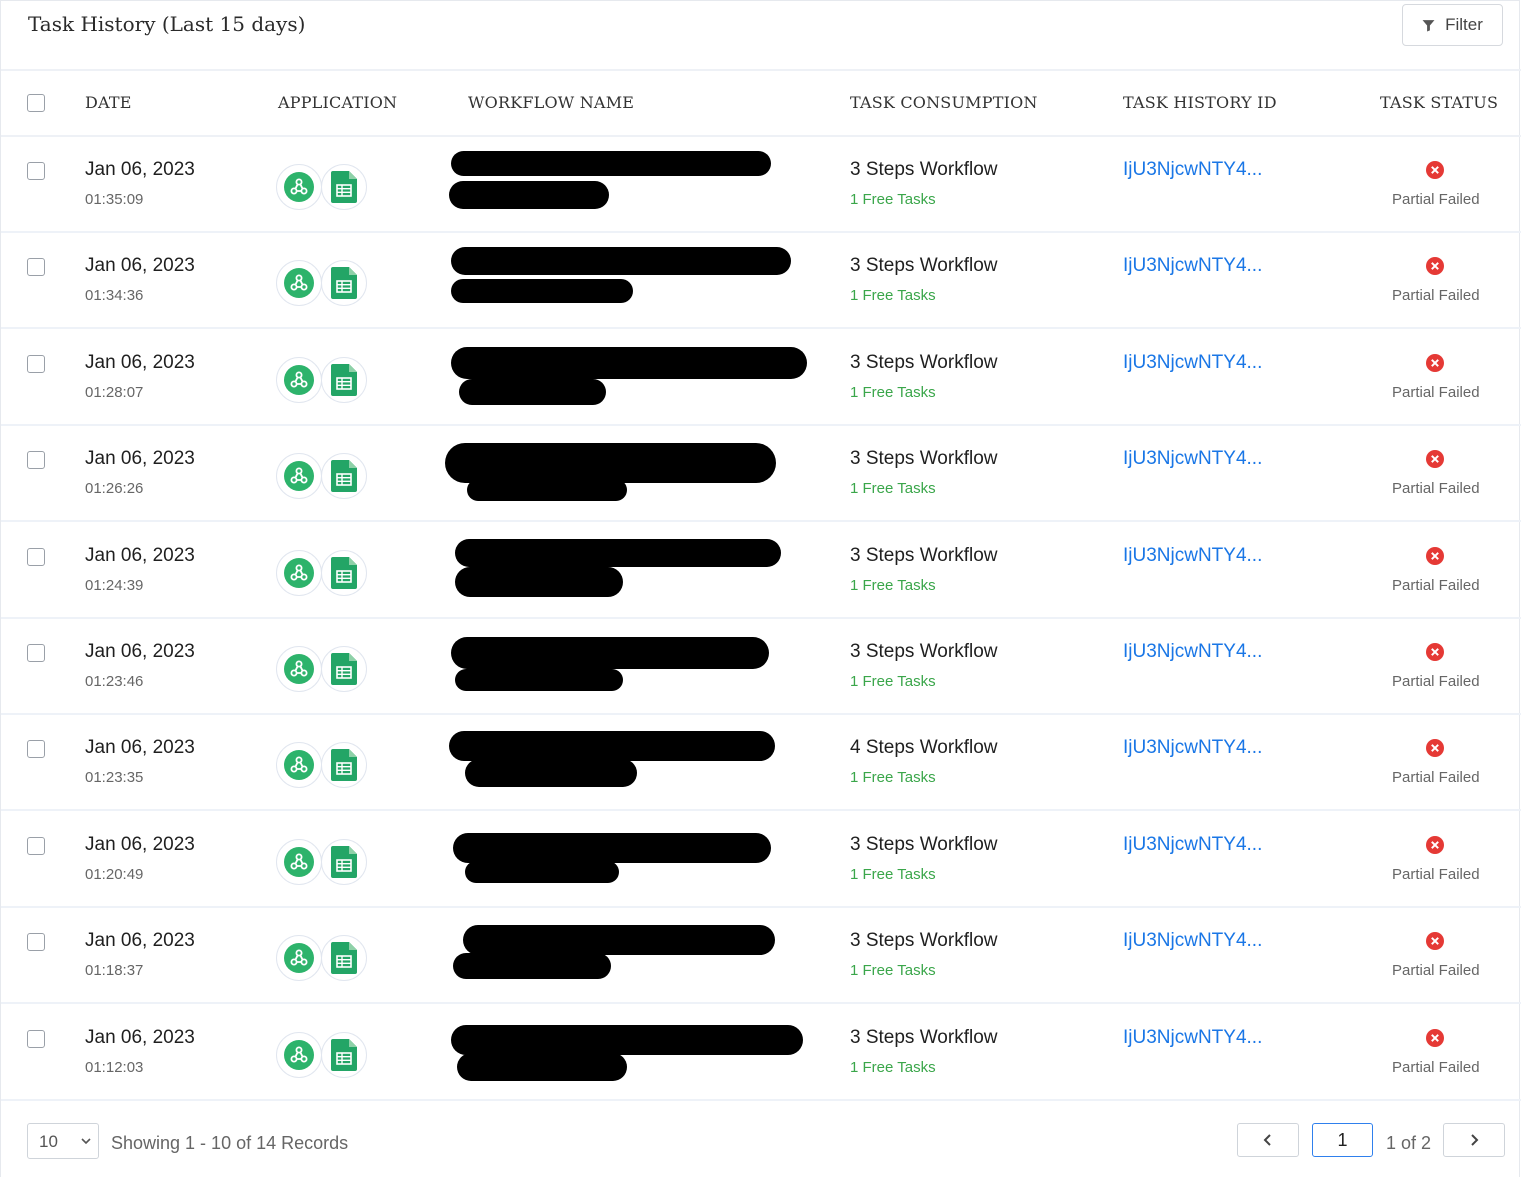 This screenshot has height=1178, width=1522. I want to click on chevron-down-icon, so click(86, 1141).